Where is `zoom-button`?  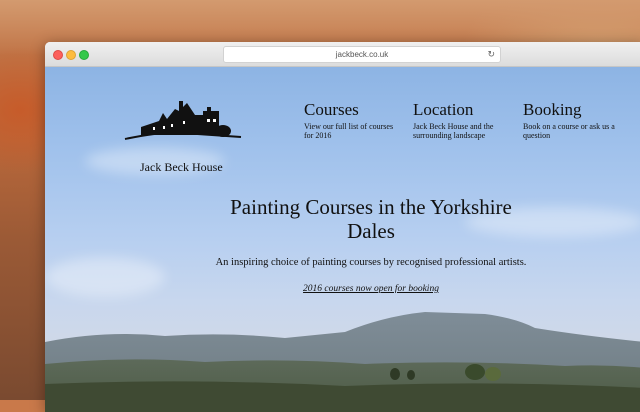 zoom-button is located at coordinates (84, 55).